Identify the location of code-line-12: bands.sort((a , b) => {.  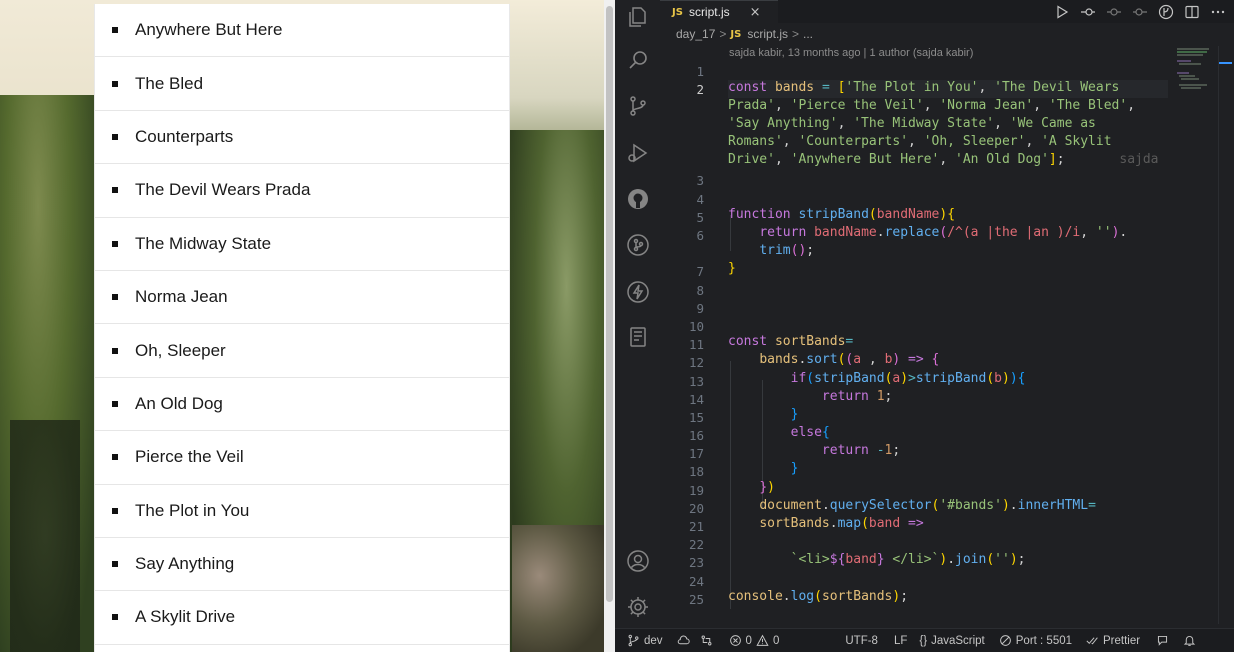
(849, 359).